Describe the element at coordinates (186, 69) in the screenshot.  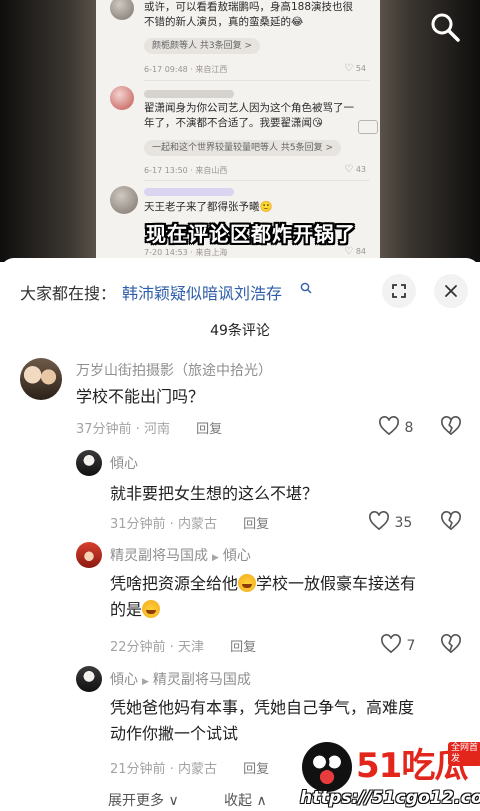
I see `embedded-comment-meta: 6-17 09:48 · 来自江西` at that location.